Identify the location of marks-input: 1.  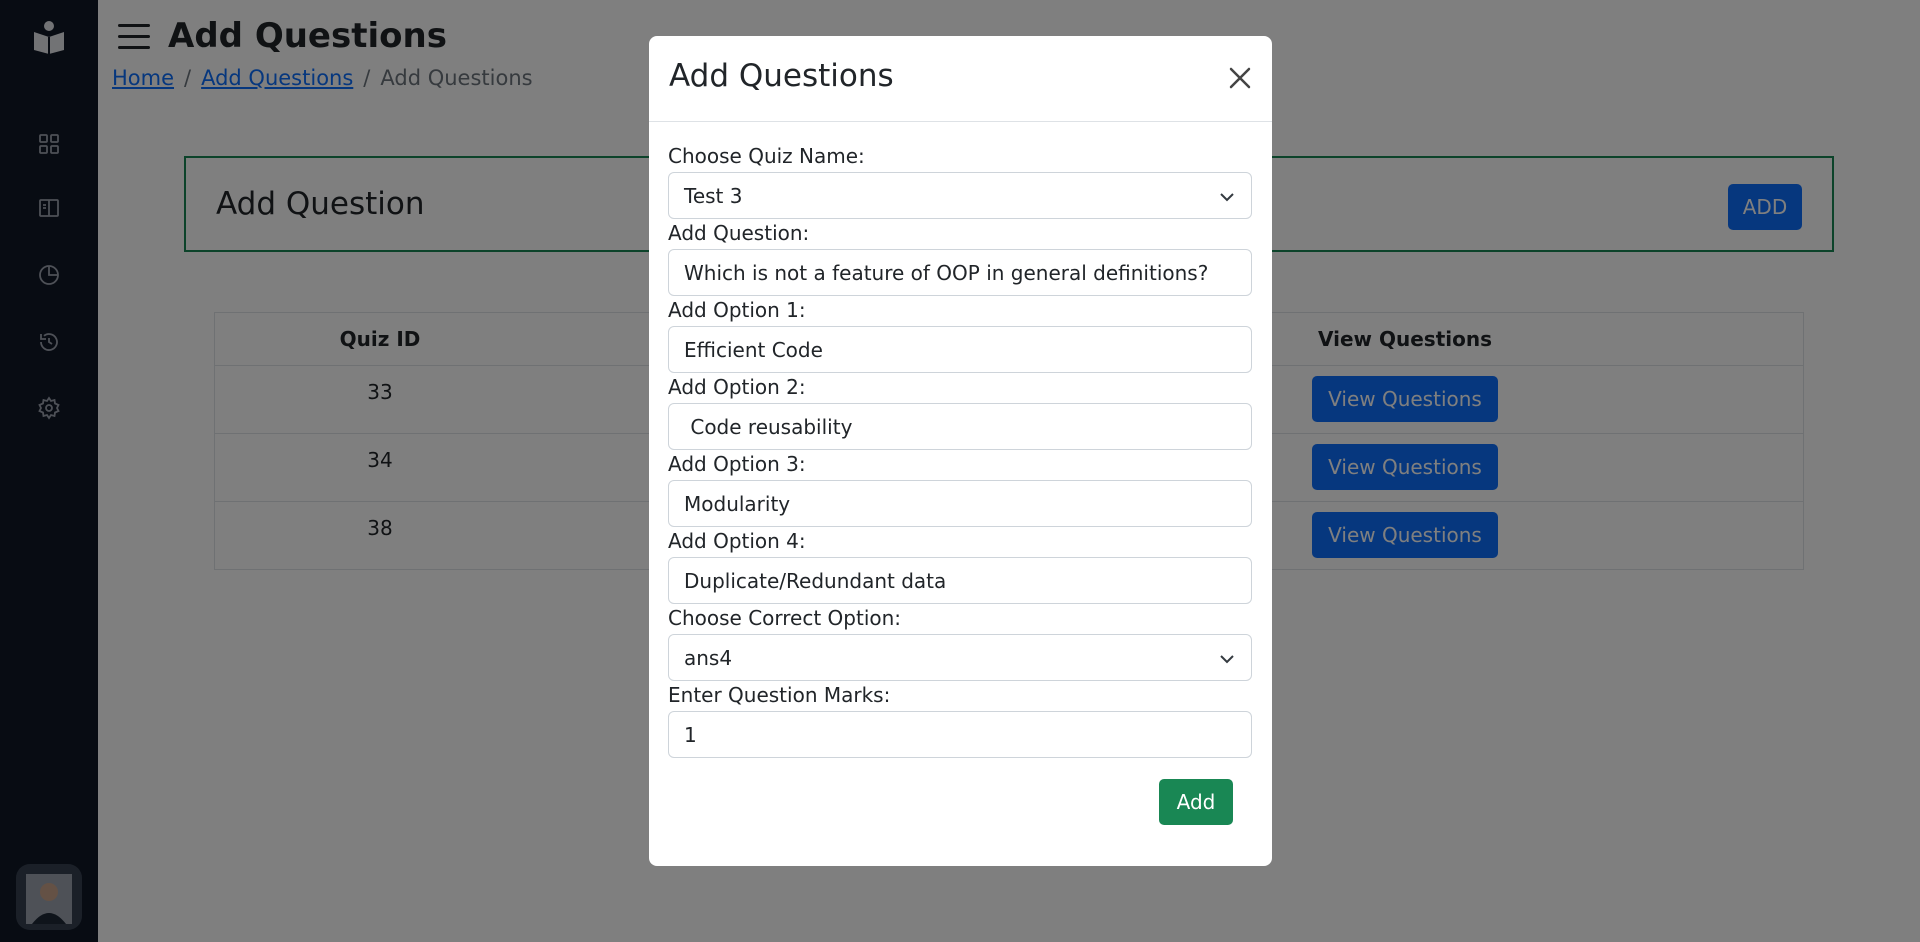
(960, 734).